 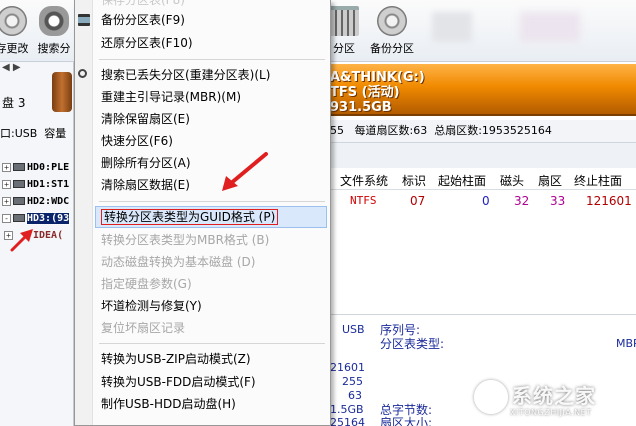 What do you see at coordinates (178, 262) in the screenshot?
I see `menu-item-dynamic-to-basic: 动态磁盘转换为基本磁盘 (D)` at bounding box center [178, 262].